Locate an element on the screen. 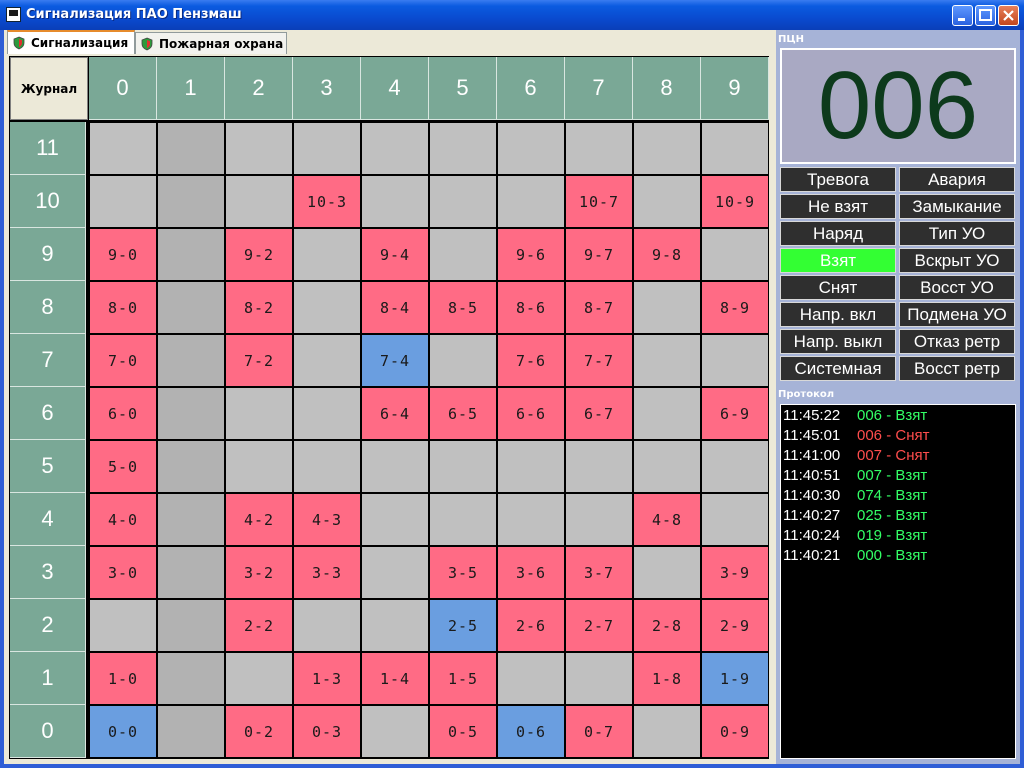 Image resolution: width=1024 pixels, height=768 pixels. zone-cell: 8-0 is located at coordinates (123, 307).